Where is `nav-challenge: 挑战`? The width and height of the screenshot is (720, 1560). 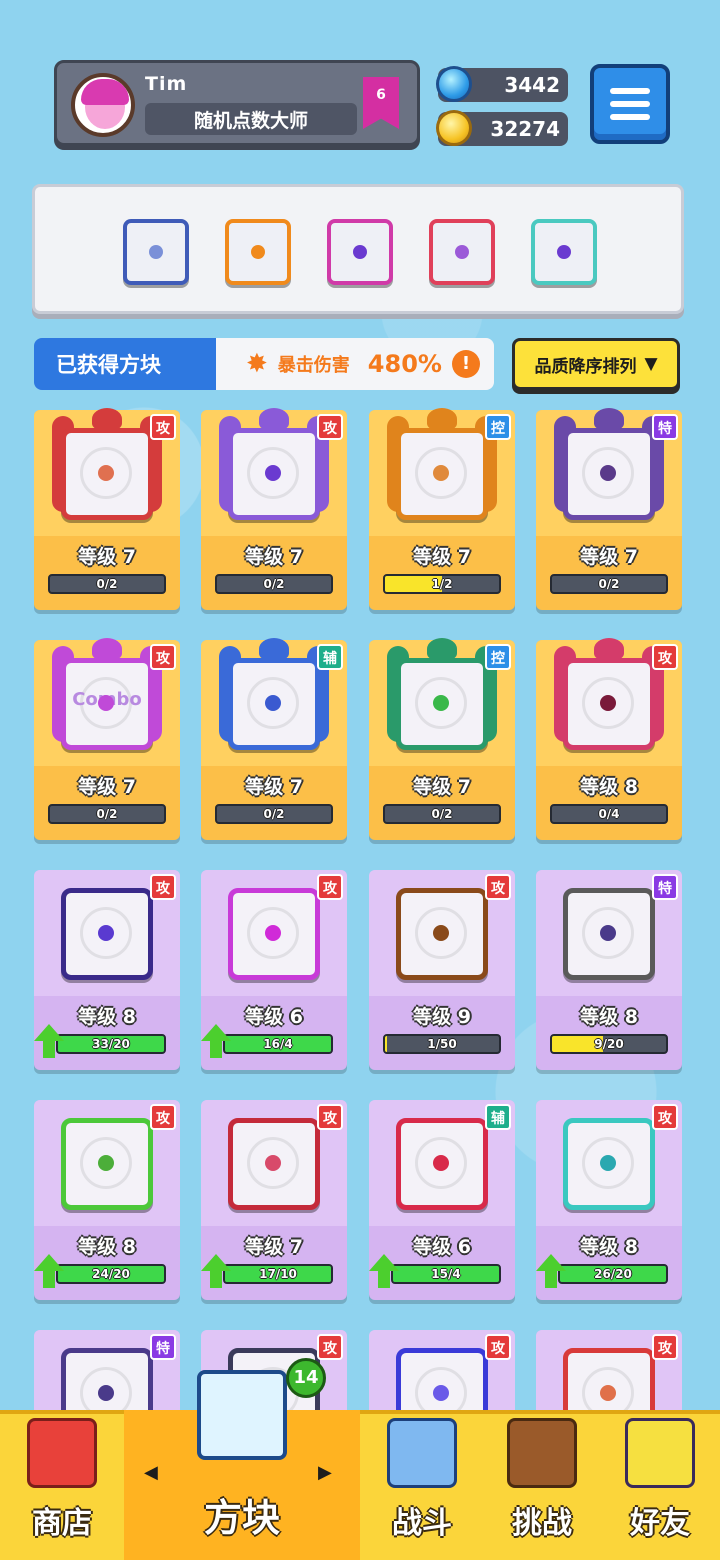
nav-challenge: 挑战 is located at coordinates (542, 1485).